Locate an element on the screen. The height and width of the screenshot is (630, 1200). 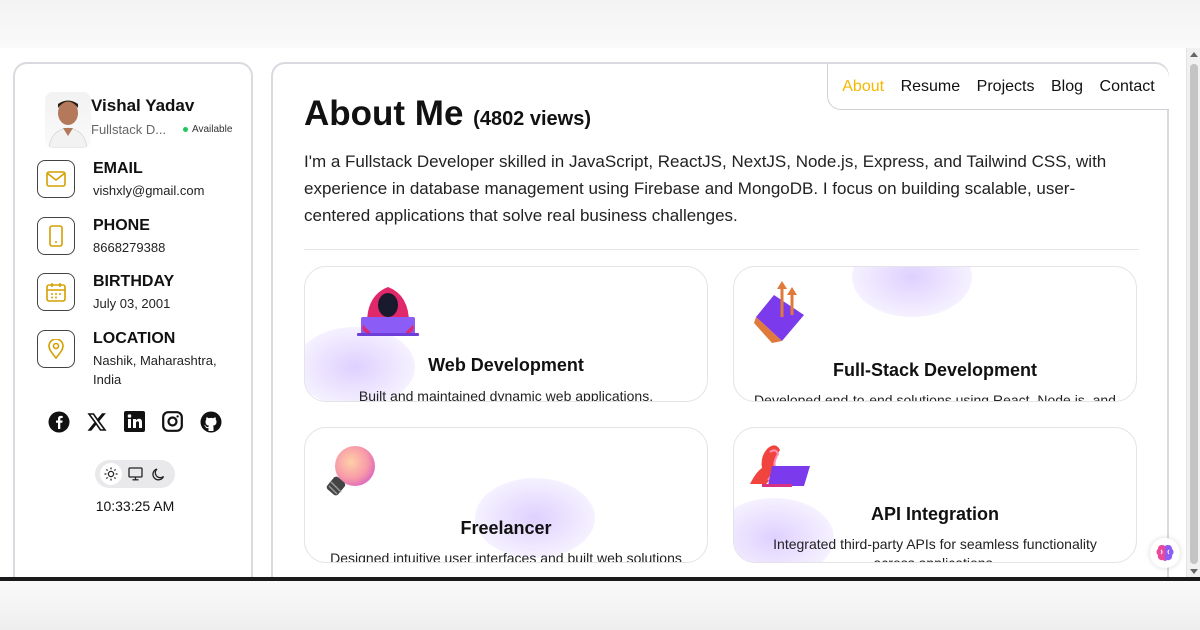
light-bulb-icon is located at coordinates (350, 474).